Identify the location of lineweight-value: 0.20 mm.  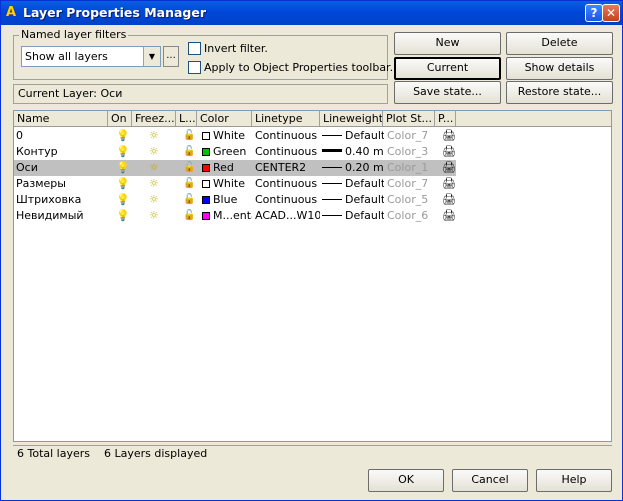
(364, 167).